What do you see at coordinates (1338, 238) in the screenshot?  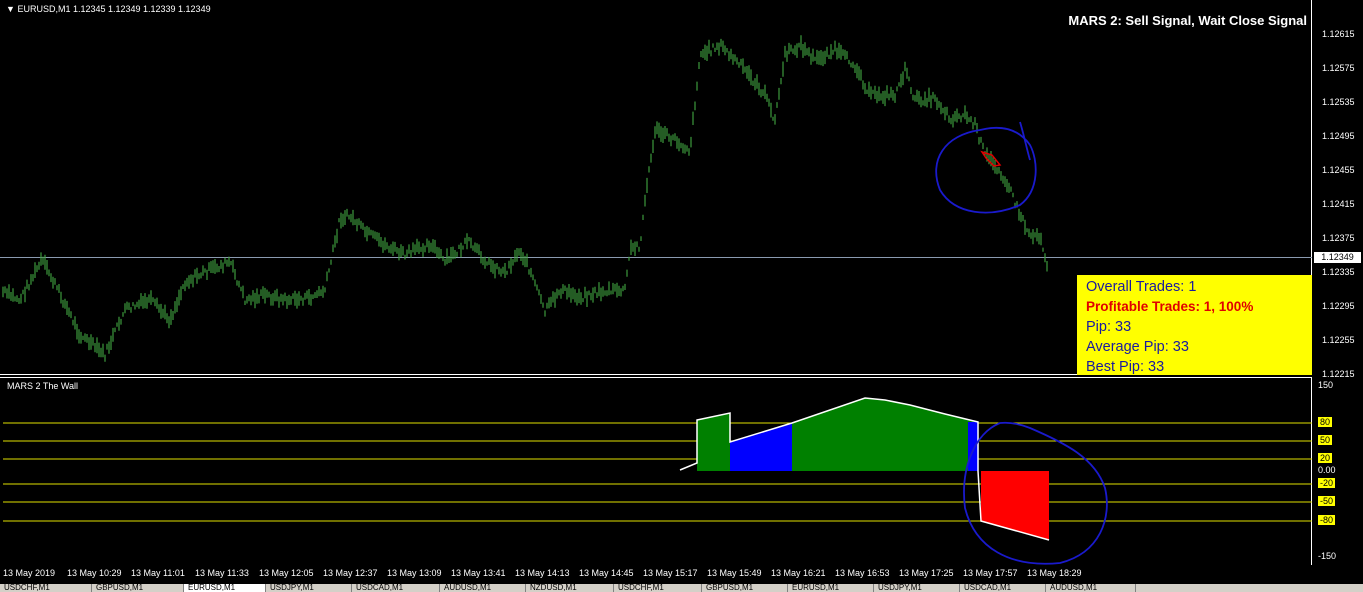 I see `price-tick-label: 1.12375` at bounding box center [1338, 238].